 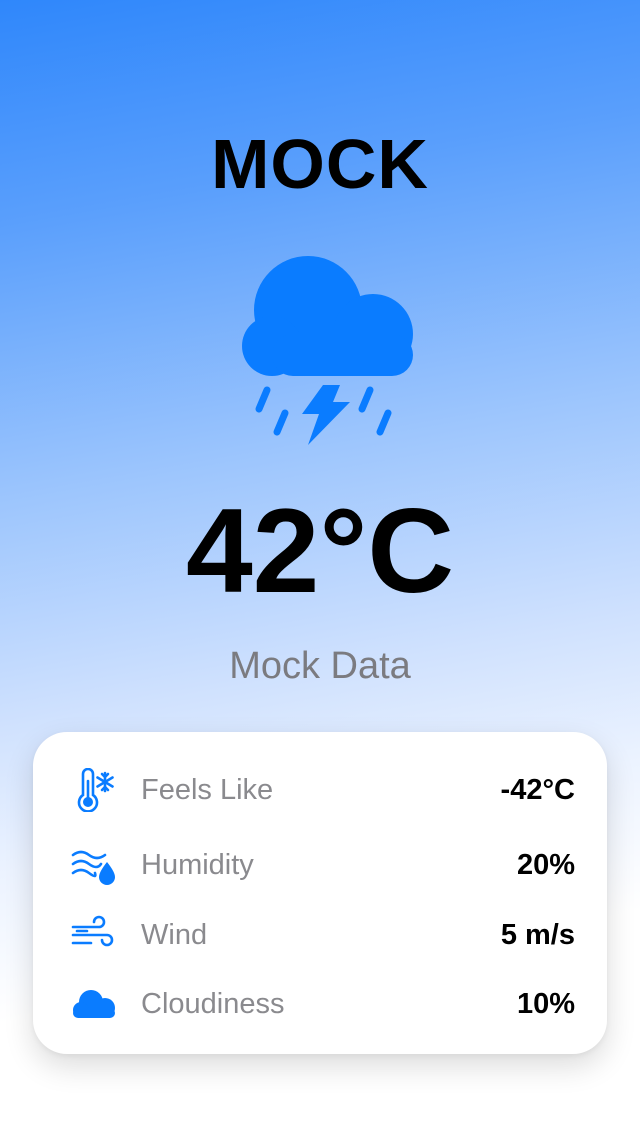 What do you see at coordinates (94, 790) in the screenshot?
I see `thermometer-snowflake-icon` at bounding box center [94, 790].